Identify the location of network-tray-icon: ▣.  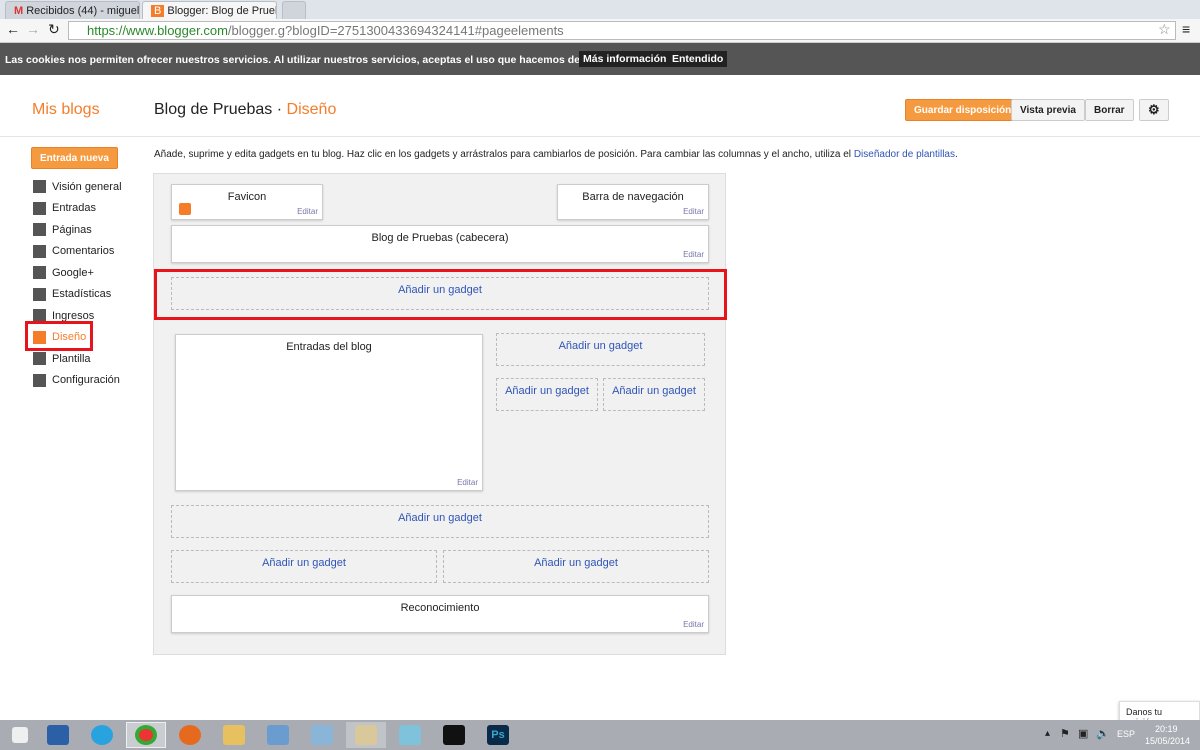
(1083, 733).